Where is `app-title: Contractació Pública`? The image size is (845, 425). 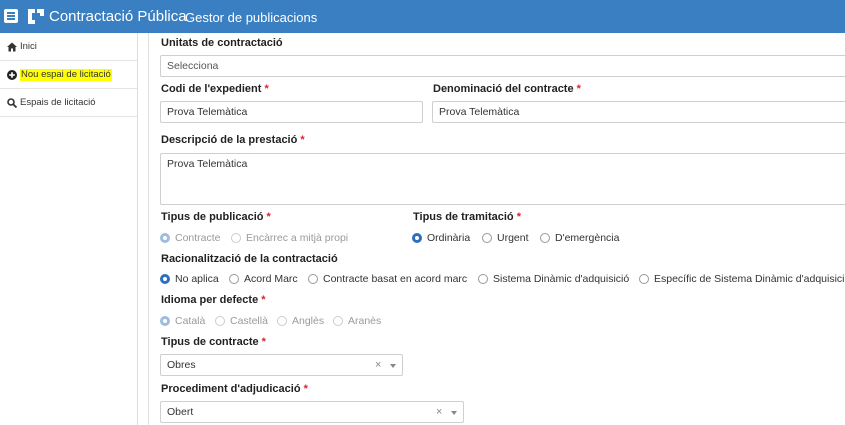
app-title: Contractació Pública is located at coordinates (118, 16).